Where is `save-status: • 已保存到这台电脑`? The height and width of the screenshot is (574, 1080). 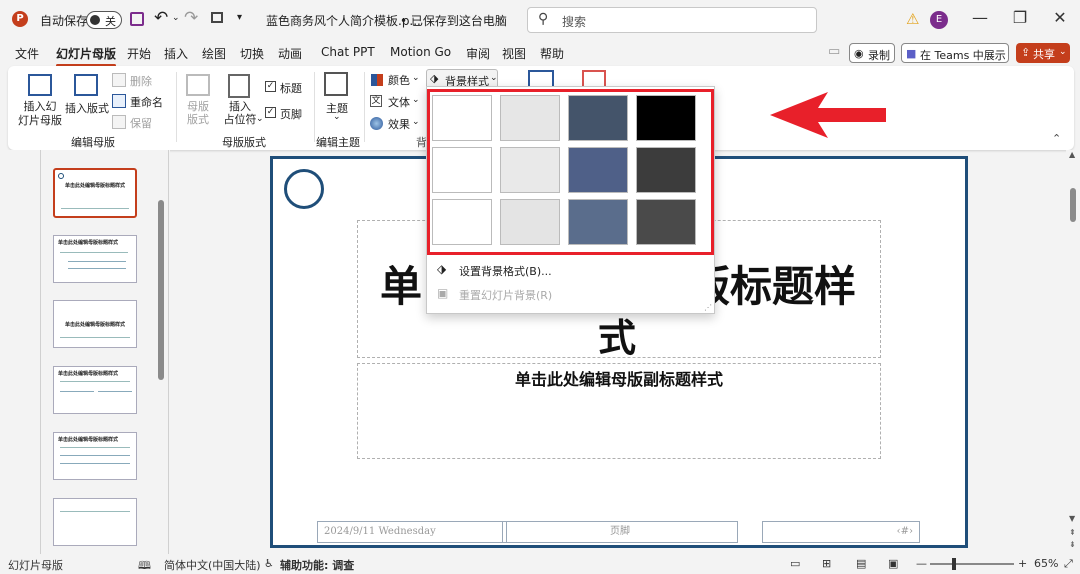
save-status: • 已保存到这台电脑 is located at coordinates (453, 20).